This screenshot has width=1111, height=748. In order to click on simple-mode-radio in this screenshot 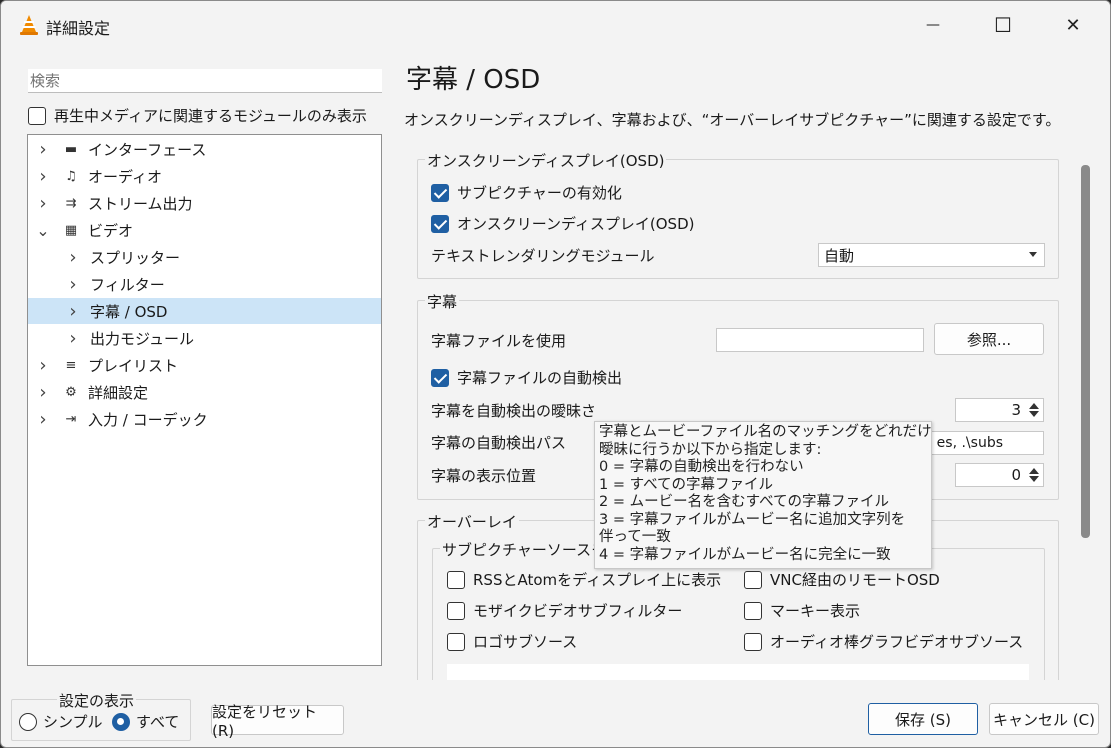, I will do `click(28, 721)`.